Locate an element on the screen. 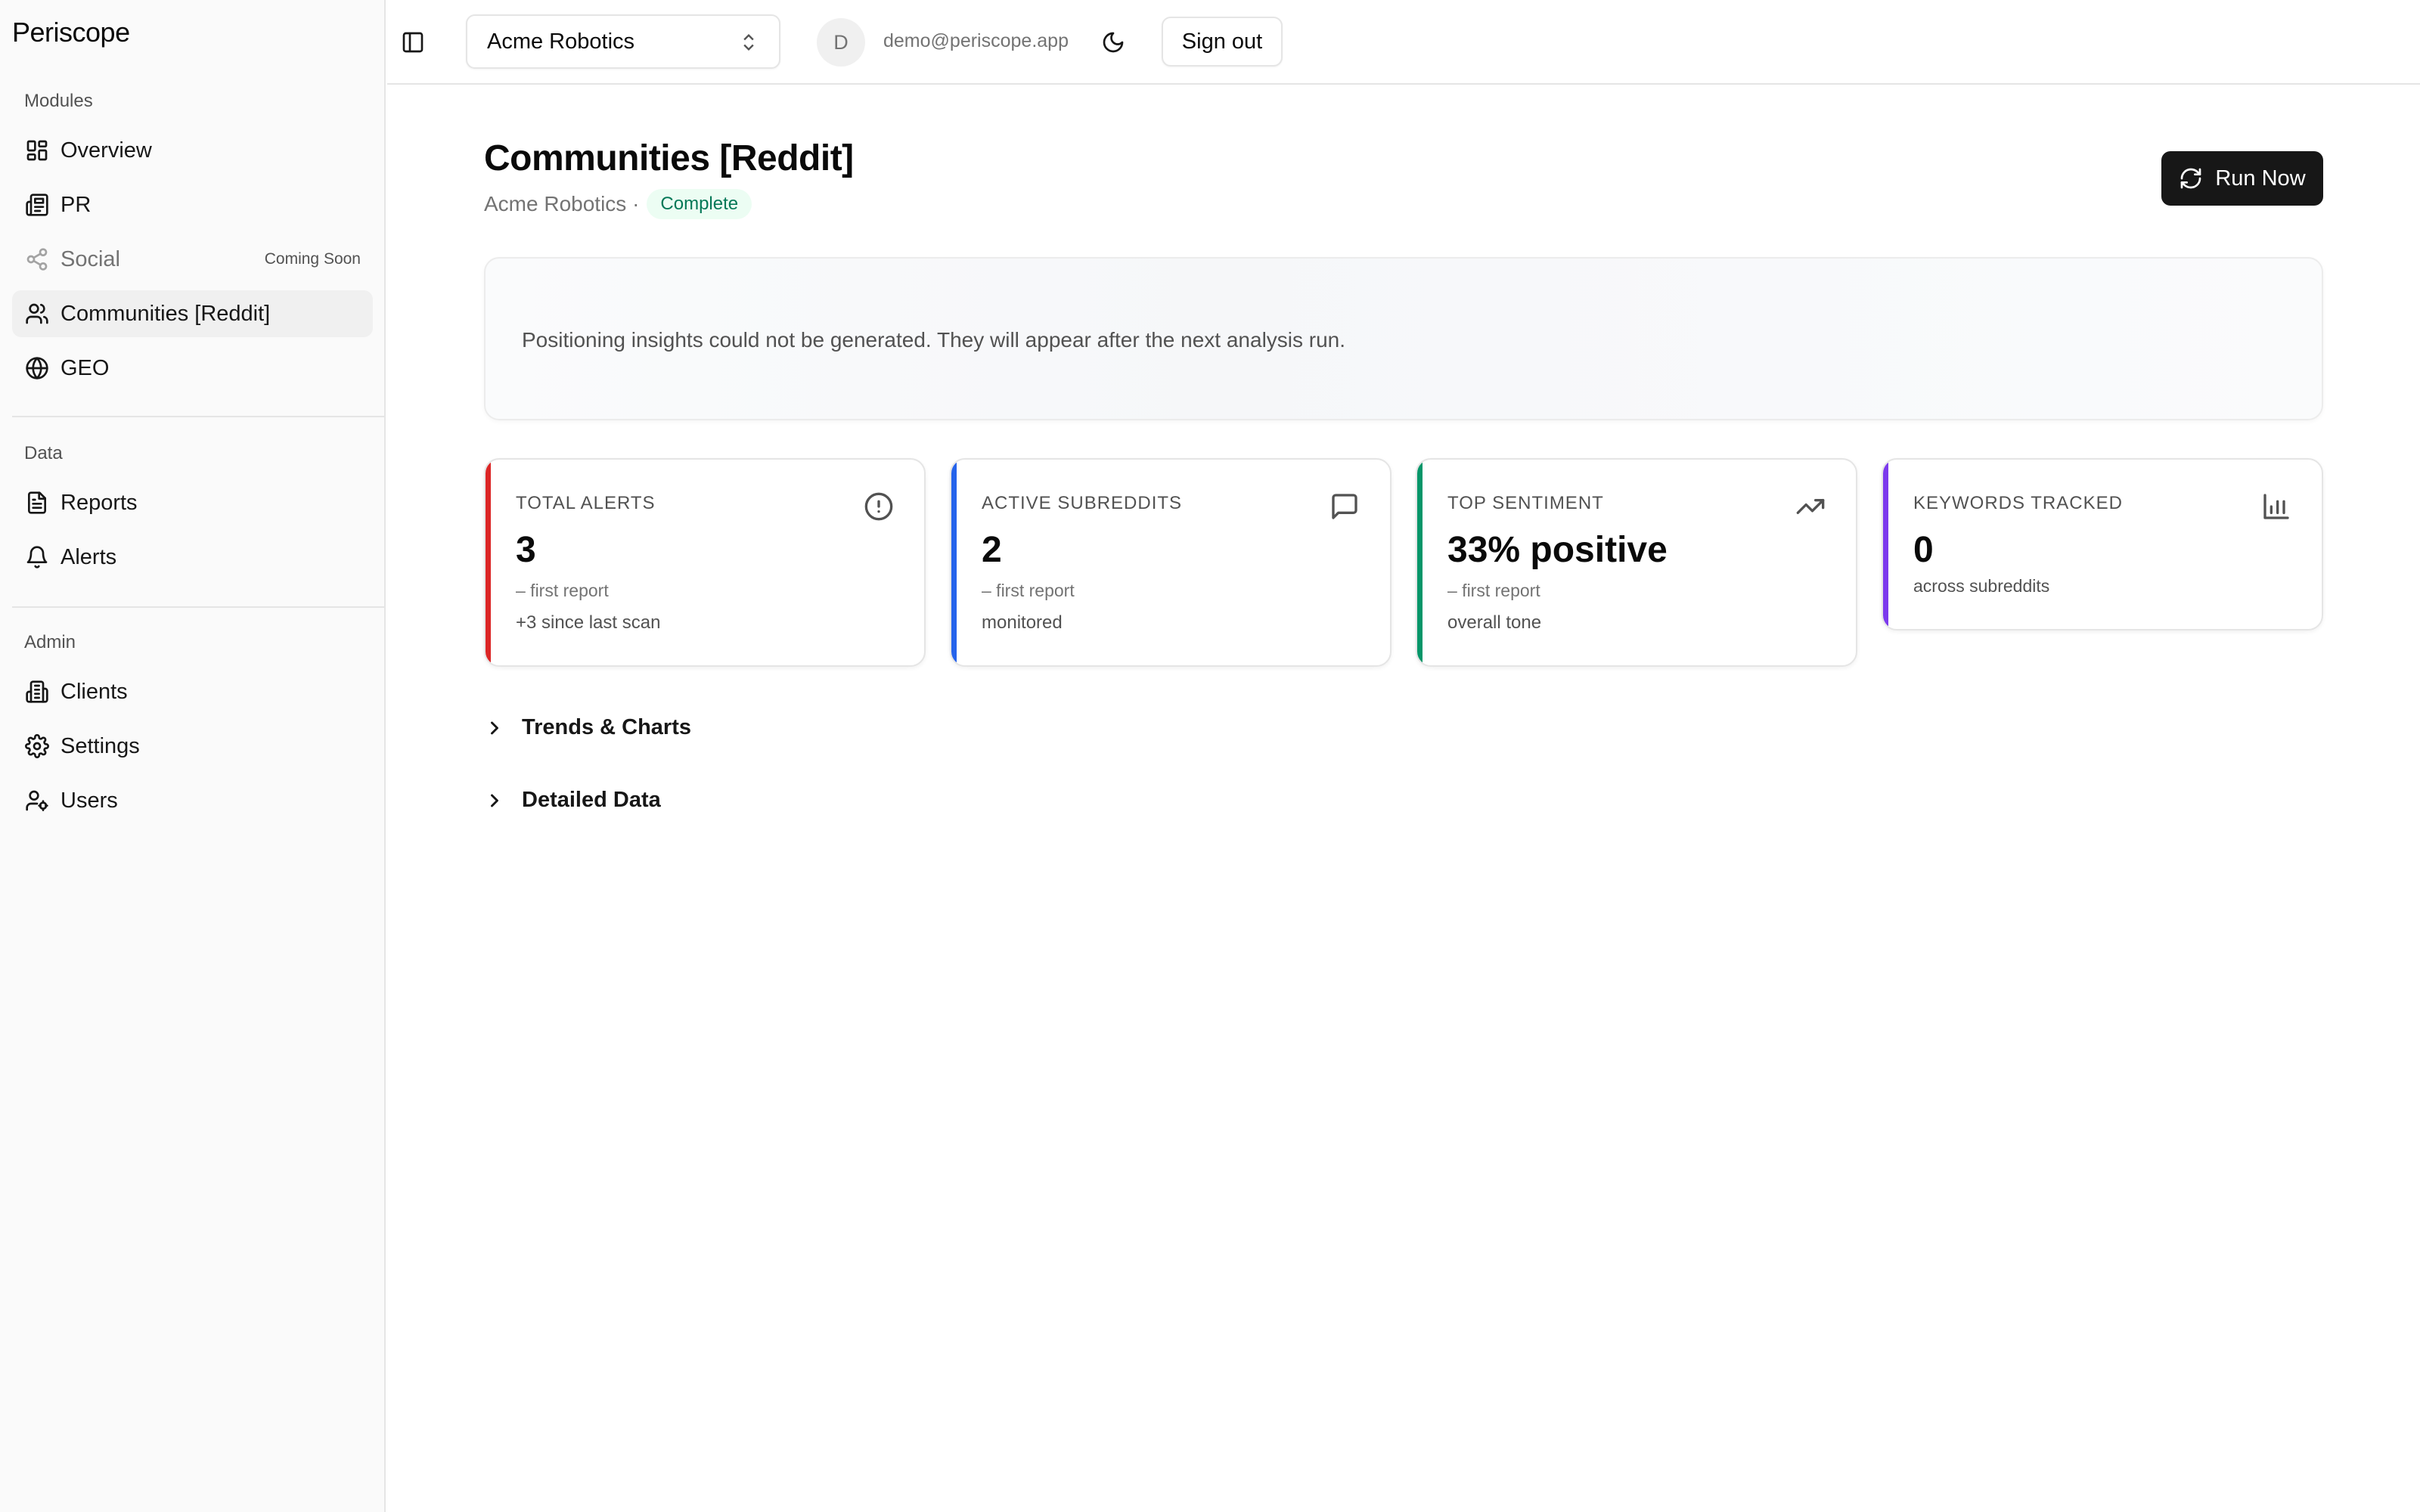  sidebar-item-label: Clients is located at coordinates (94, 692).